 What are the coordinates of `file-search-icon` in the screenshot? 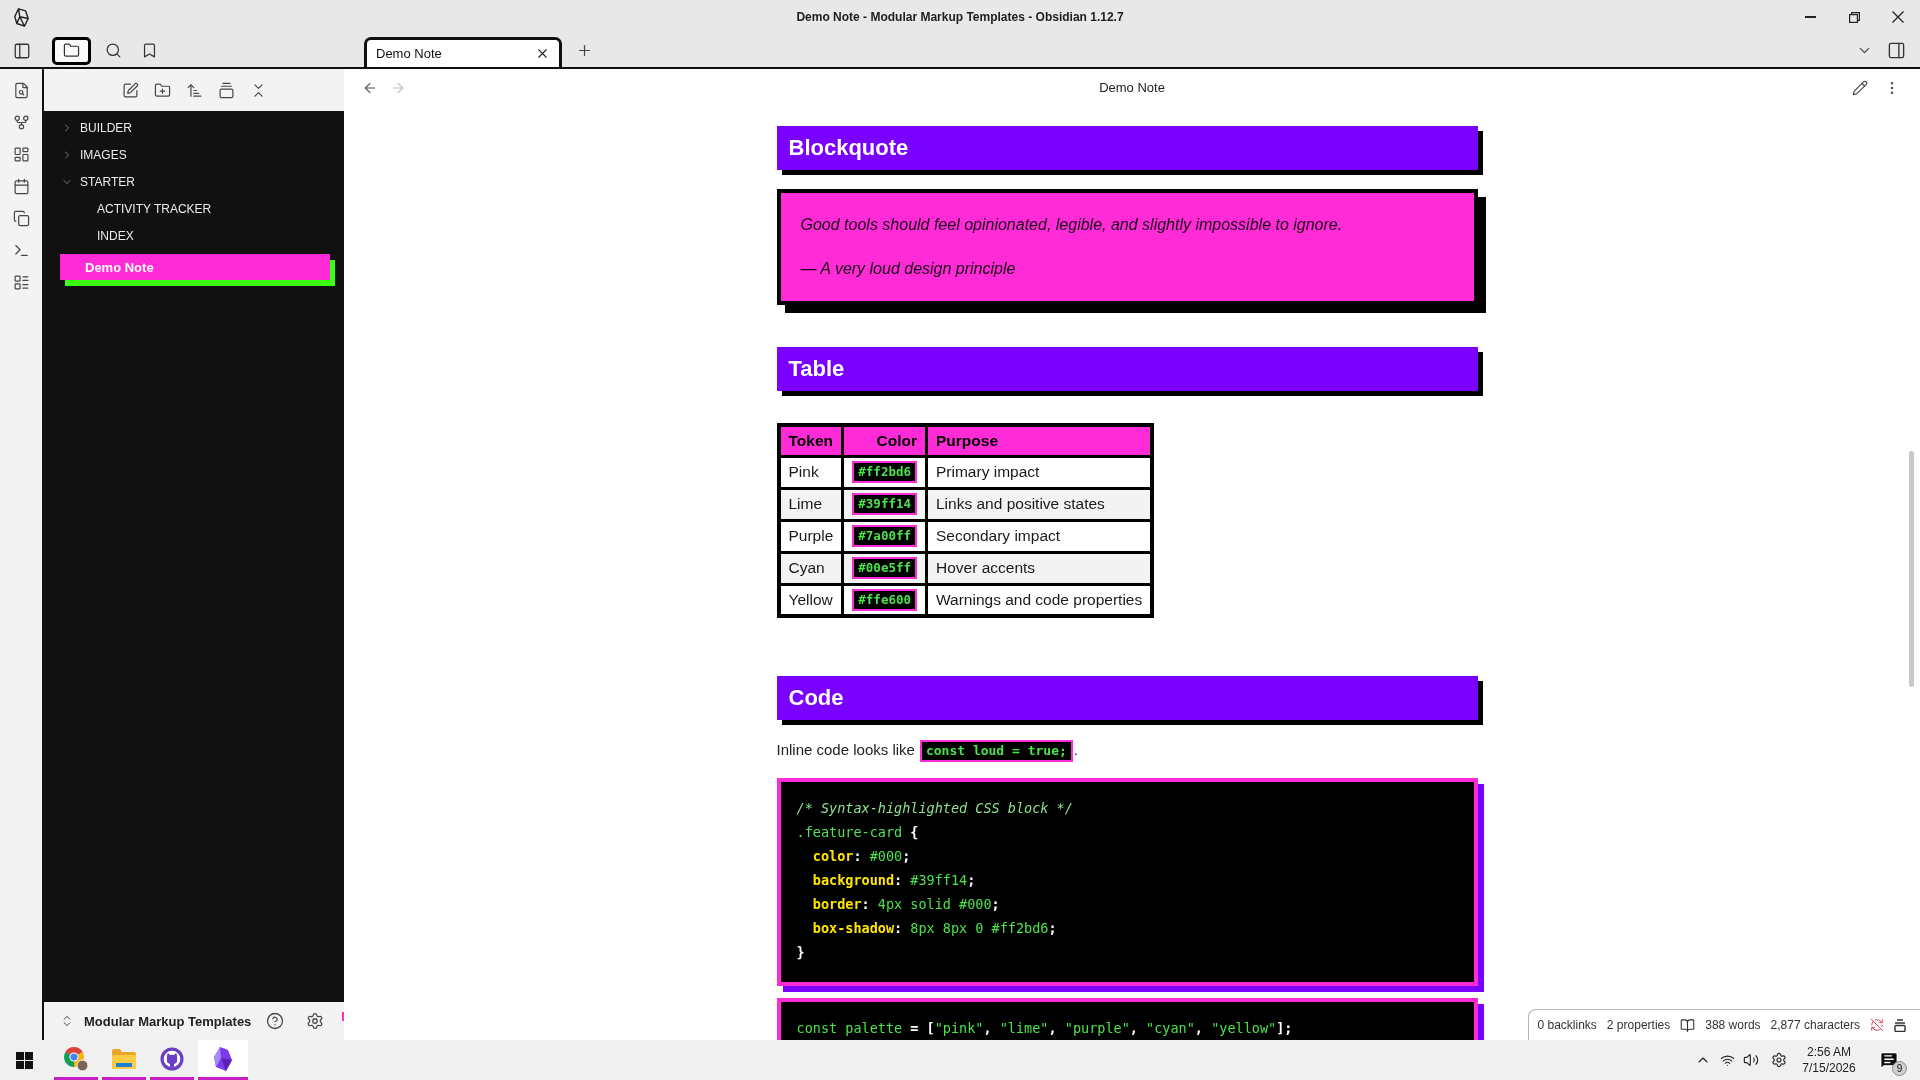 It's located at (21, 90).